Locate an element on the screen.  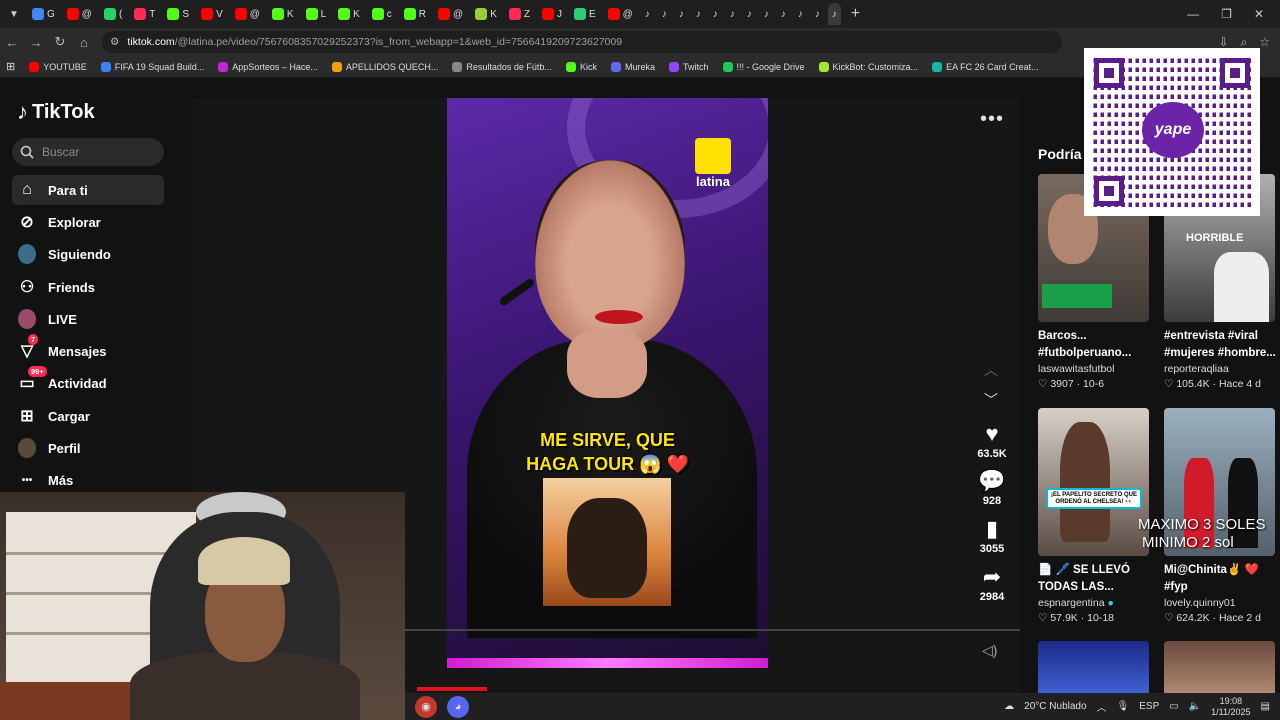
sidebar-item-live: LIVE is located at coordinates (88, 319).